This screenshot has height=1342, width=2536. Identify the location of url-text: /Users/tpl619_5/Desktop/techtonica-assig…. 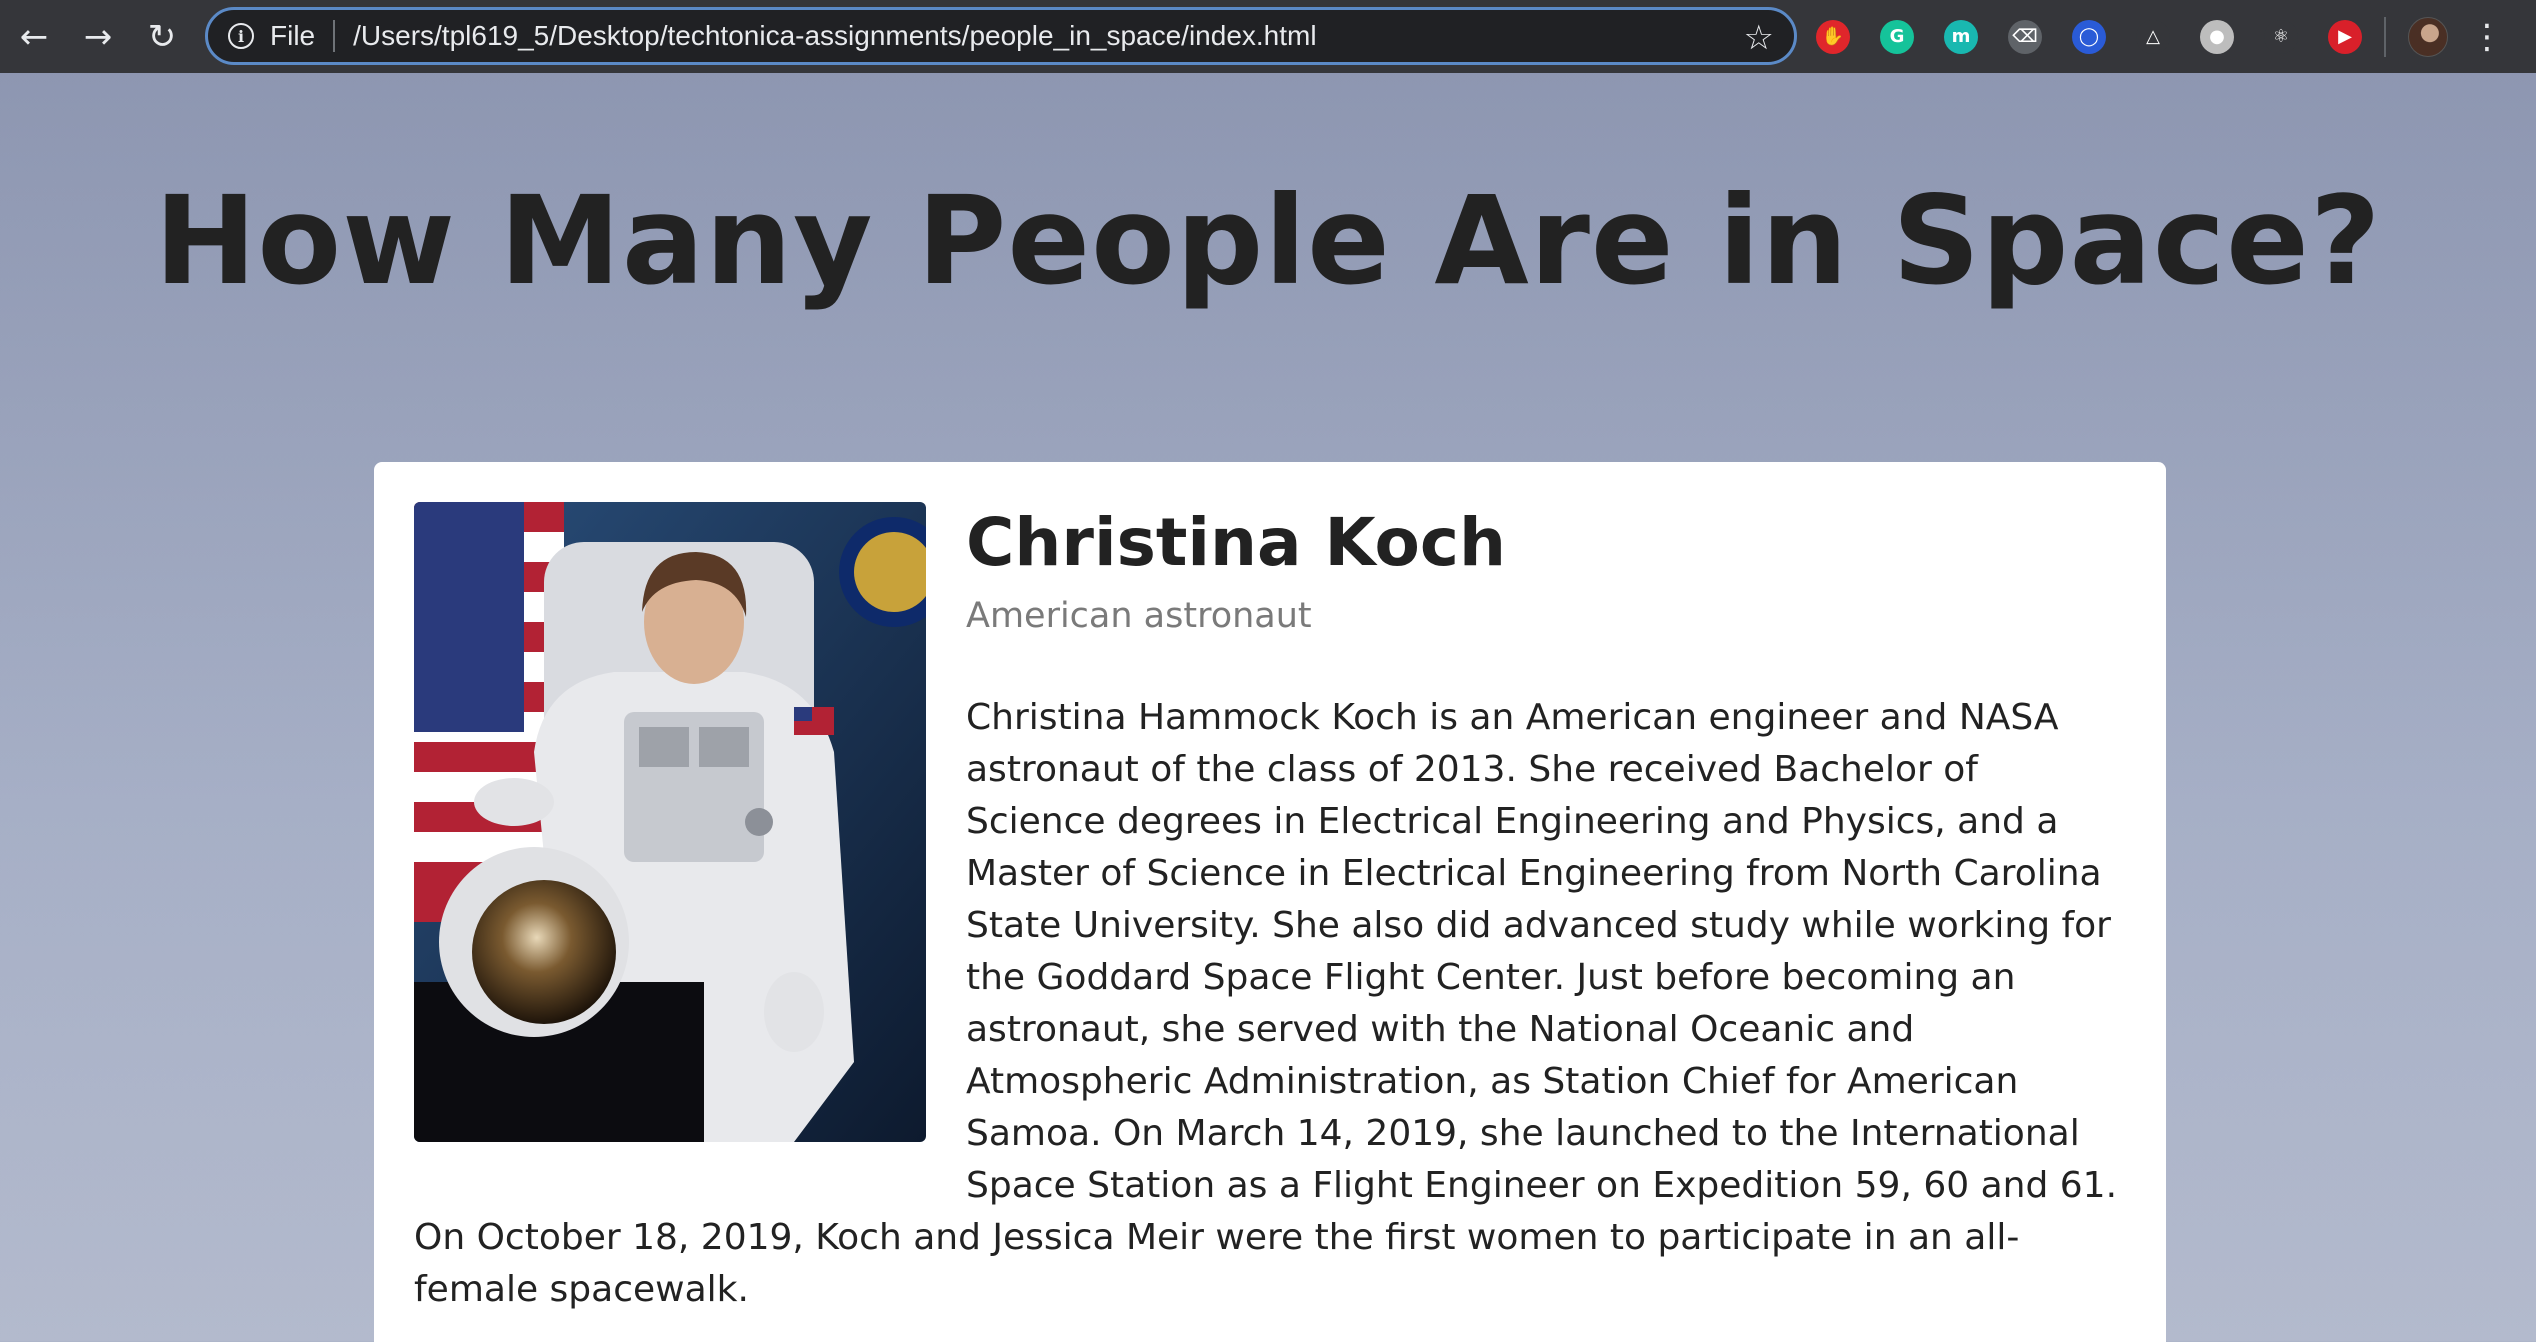
(834, 36).